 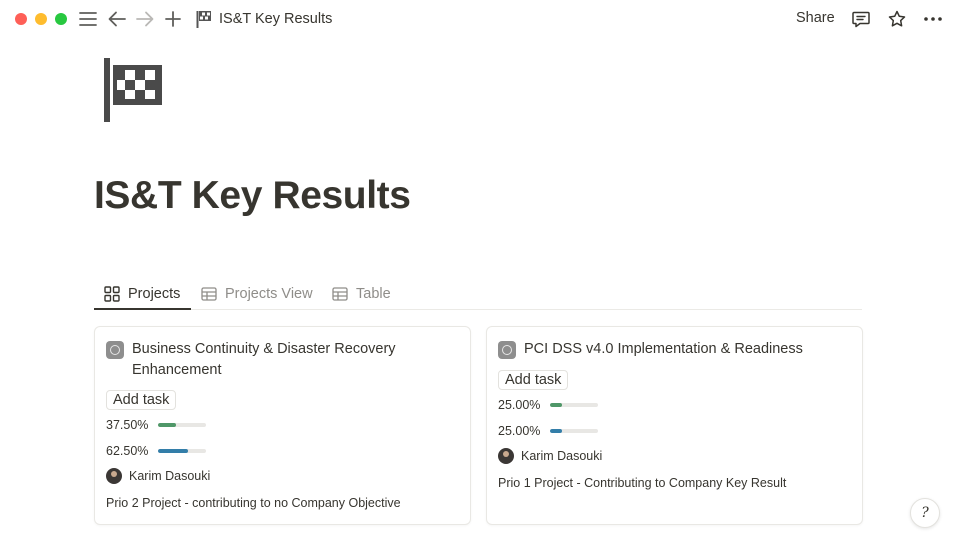 What do you see at coordinates (145, 19) in the screenshot?
I see `forward-arrow-icon` at bounding box center [145, 19].